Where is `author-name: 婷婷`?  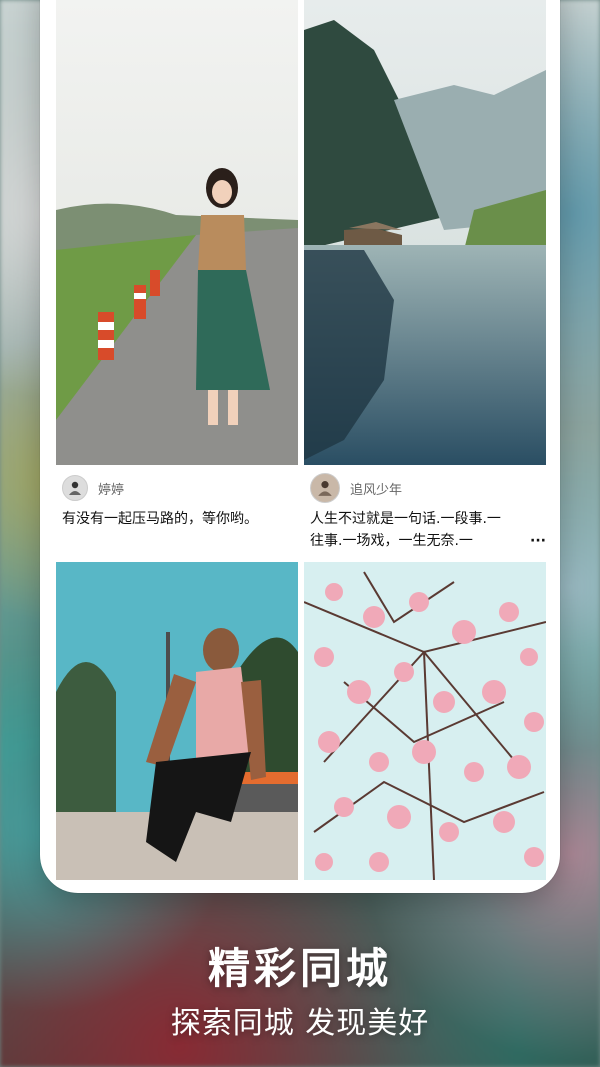
author-name: 婷婷 is located at coordinates (111, 488).